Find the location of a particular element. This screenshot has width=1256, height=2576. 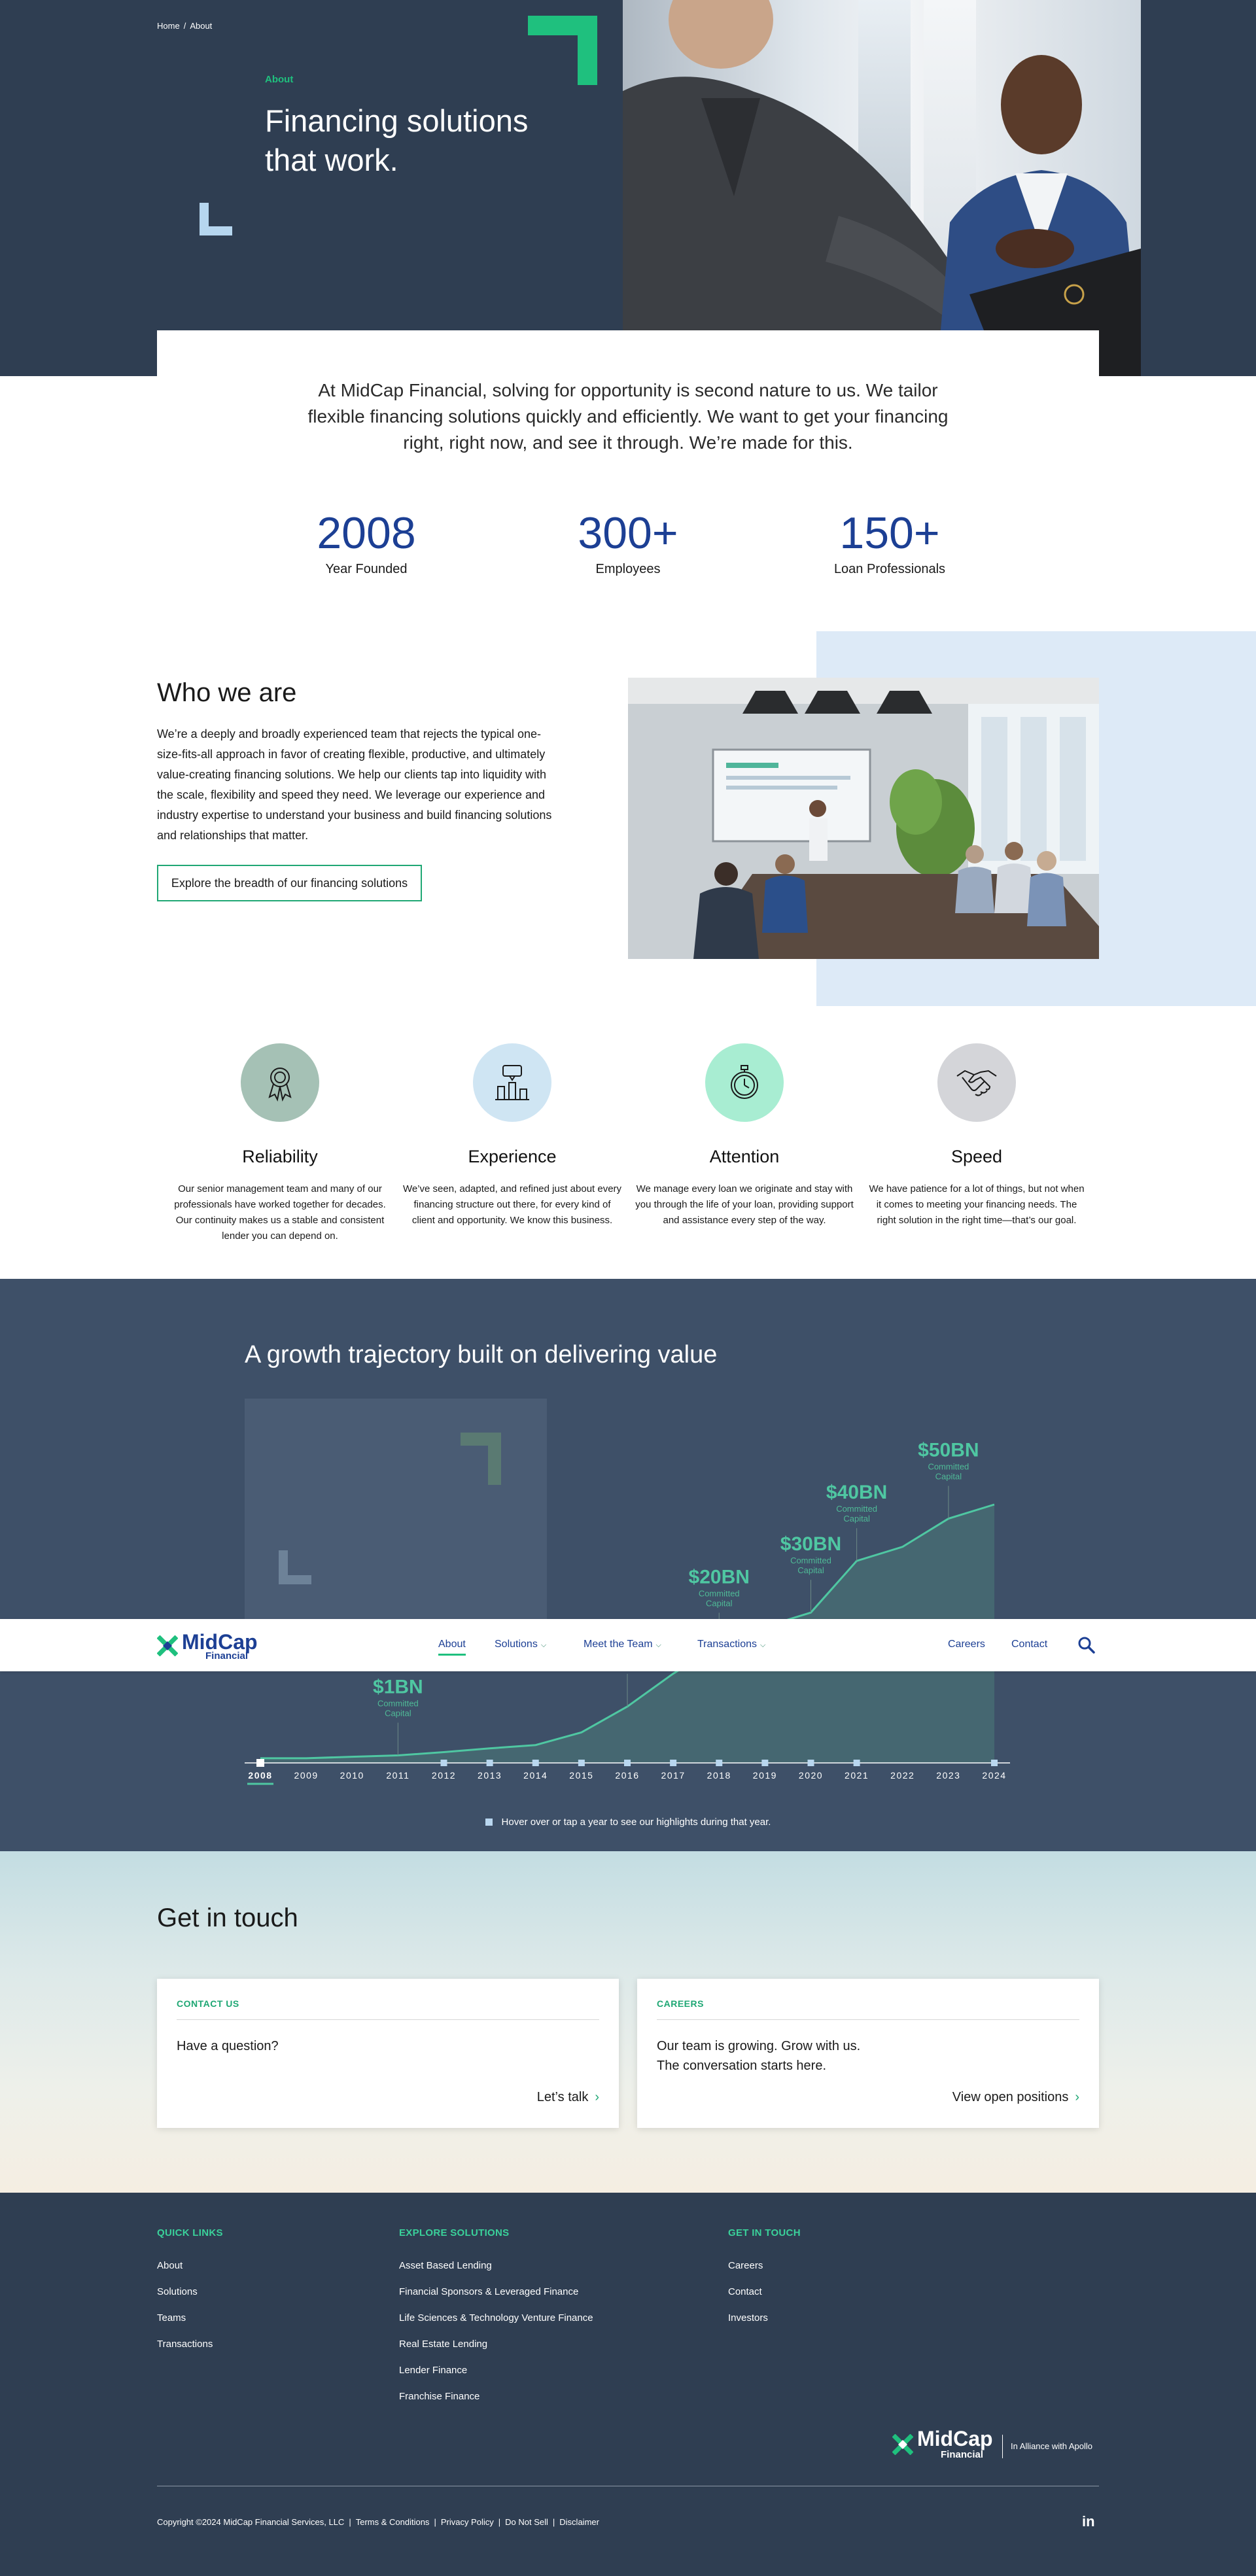

midcap-logo: MidCap Financial is located at coordinates (207, 1645).